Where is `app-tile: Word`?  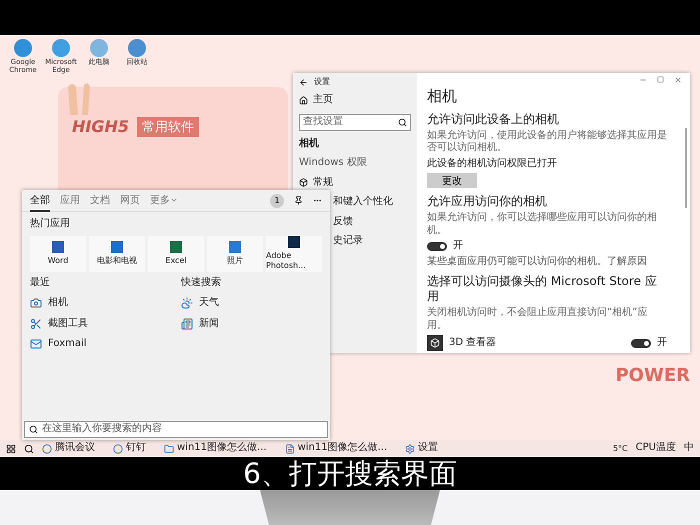 app-tile: Word is located at coordinates (58, 254).